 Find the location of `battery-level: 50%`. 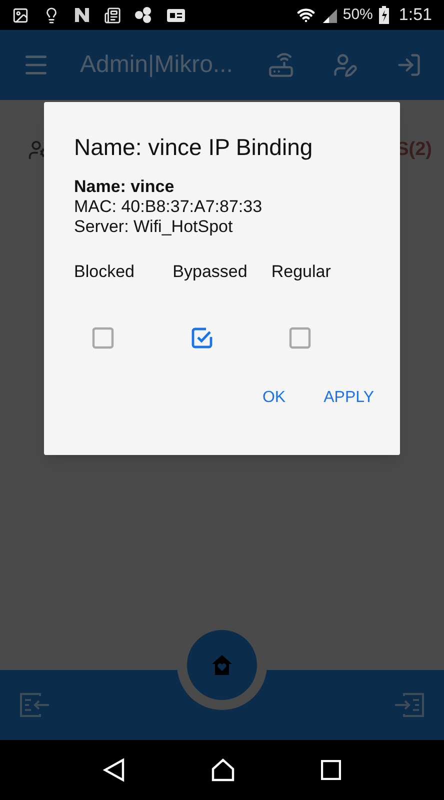

battery-level: 50% is located at coordinates (357, 14).